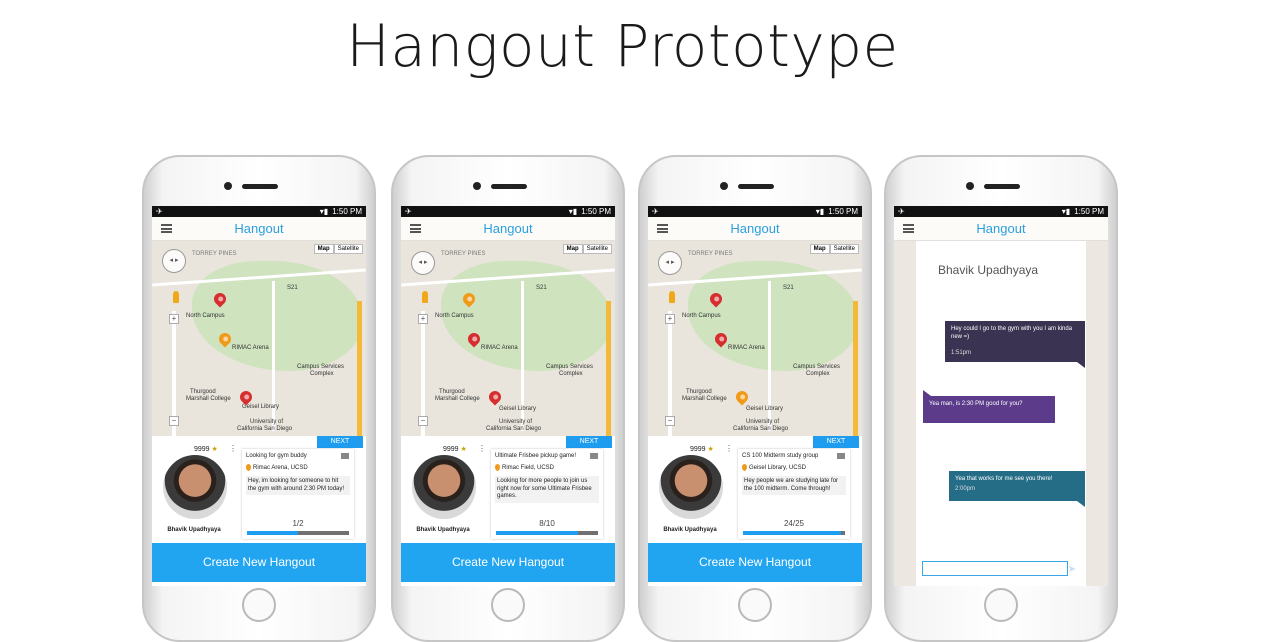 This screenshot has width=1280, height=642. What do you see at coordinates (1072, 569) in the screenshot?
I see `send-icon: ➤` at bounding box center [1072, 569].